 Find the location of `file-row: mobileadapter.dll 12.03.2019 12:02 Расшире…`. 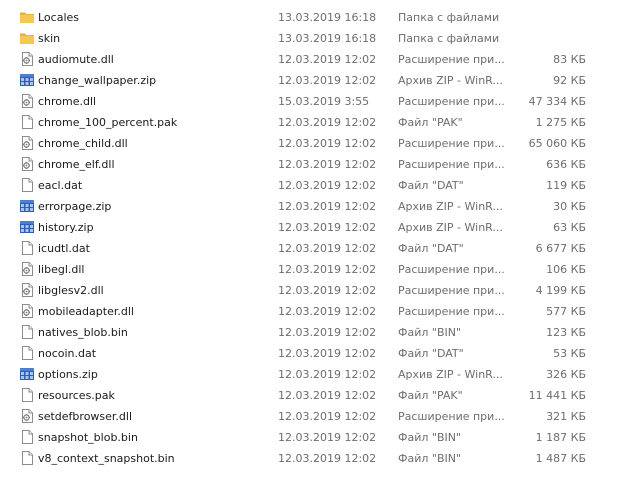

file-row: mobileadapter.dll 12.03.2019 12:02 Расшире… is located at coordinates (313, 311).